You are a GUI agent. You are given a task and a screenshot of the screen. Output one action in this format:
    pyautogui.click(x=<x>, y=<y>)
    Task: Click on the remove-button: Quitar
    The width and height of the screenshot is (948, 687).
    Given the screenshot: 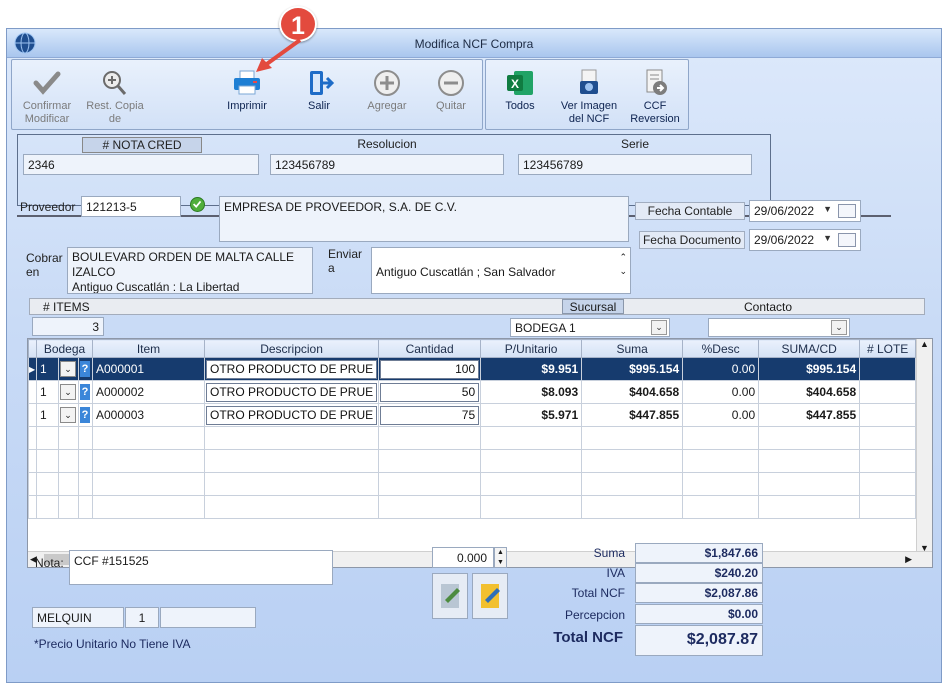 What is the action you would take?
    pyautogui.click(x=451, y=95)
    